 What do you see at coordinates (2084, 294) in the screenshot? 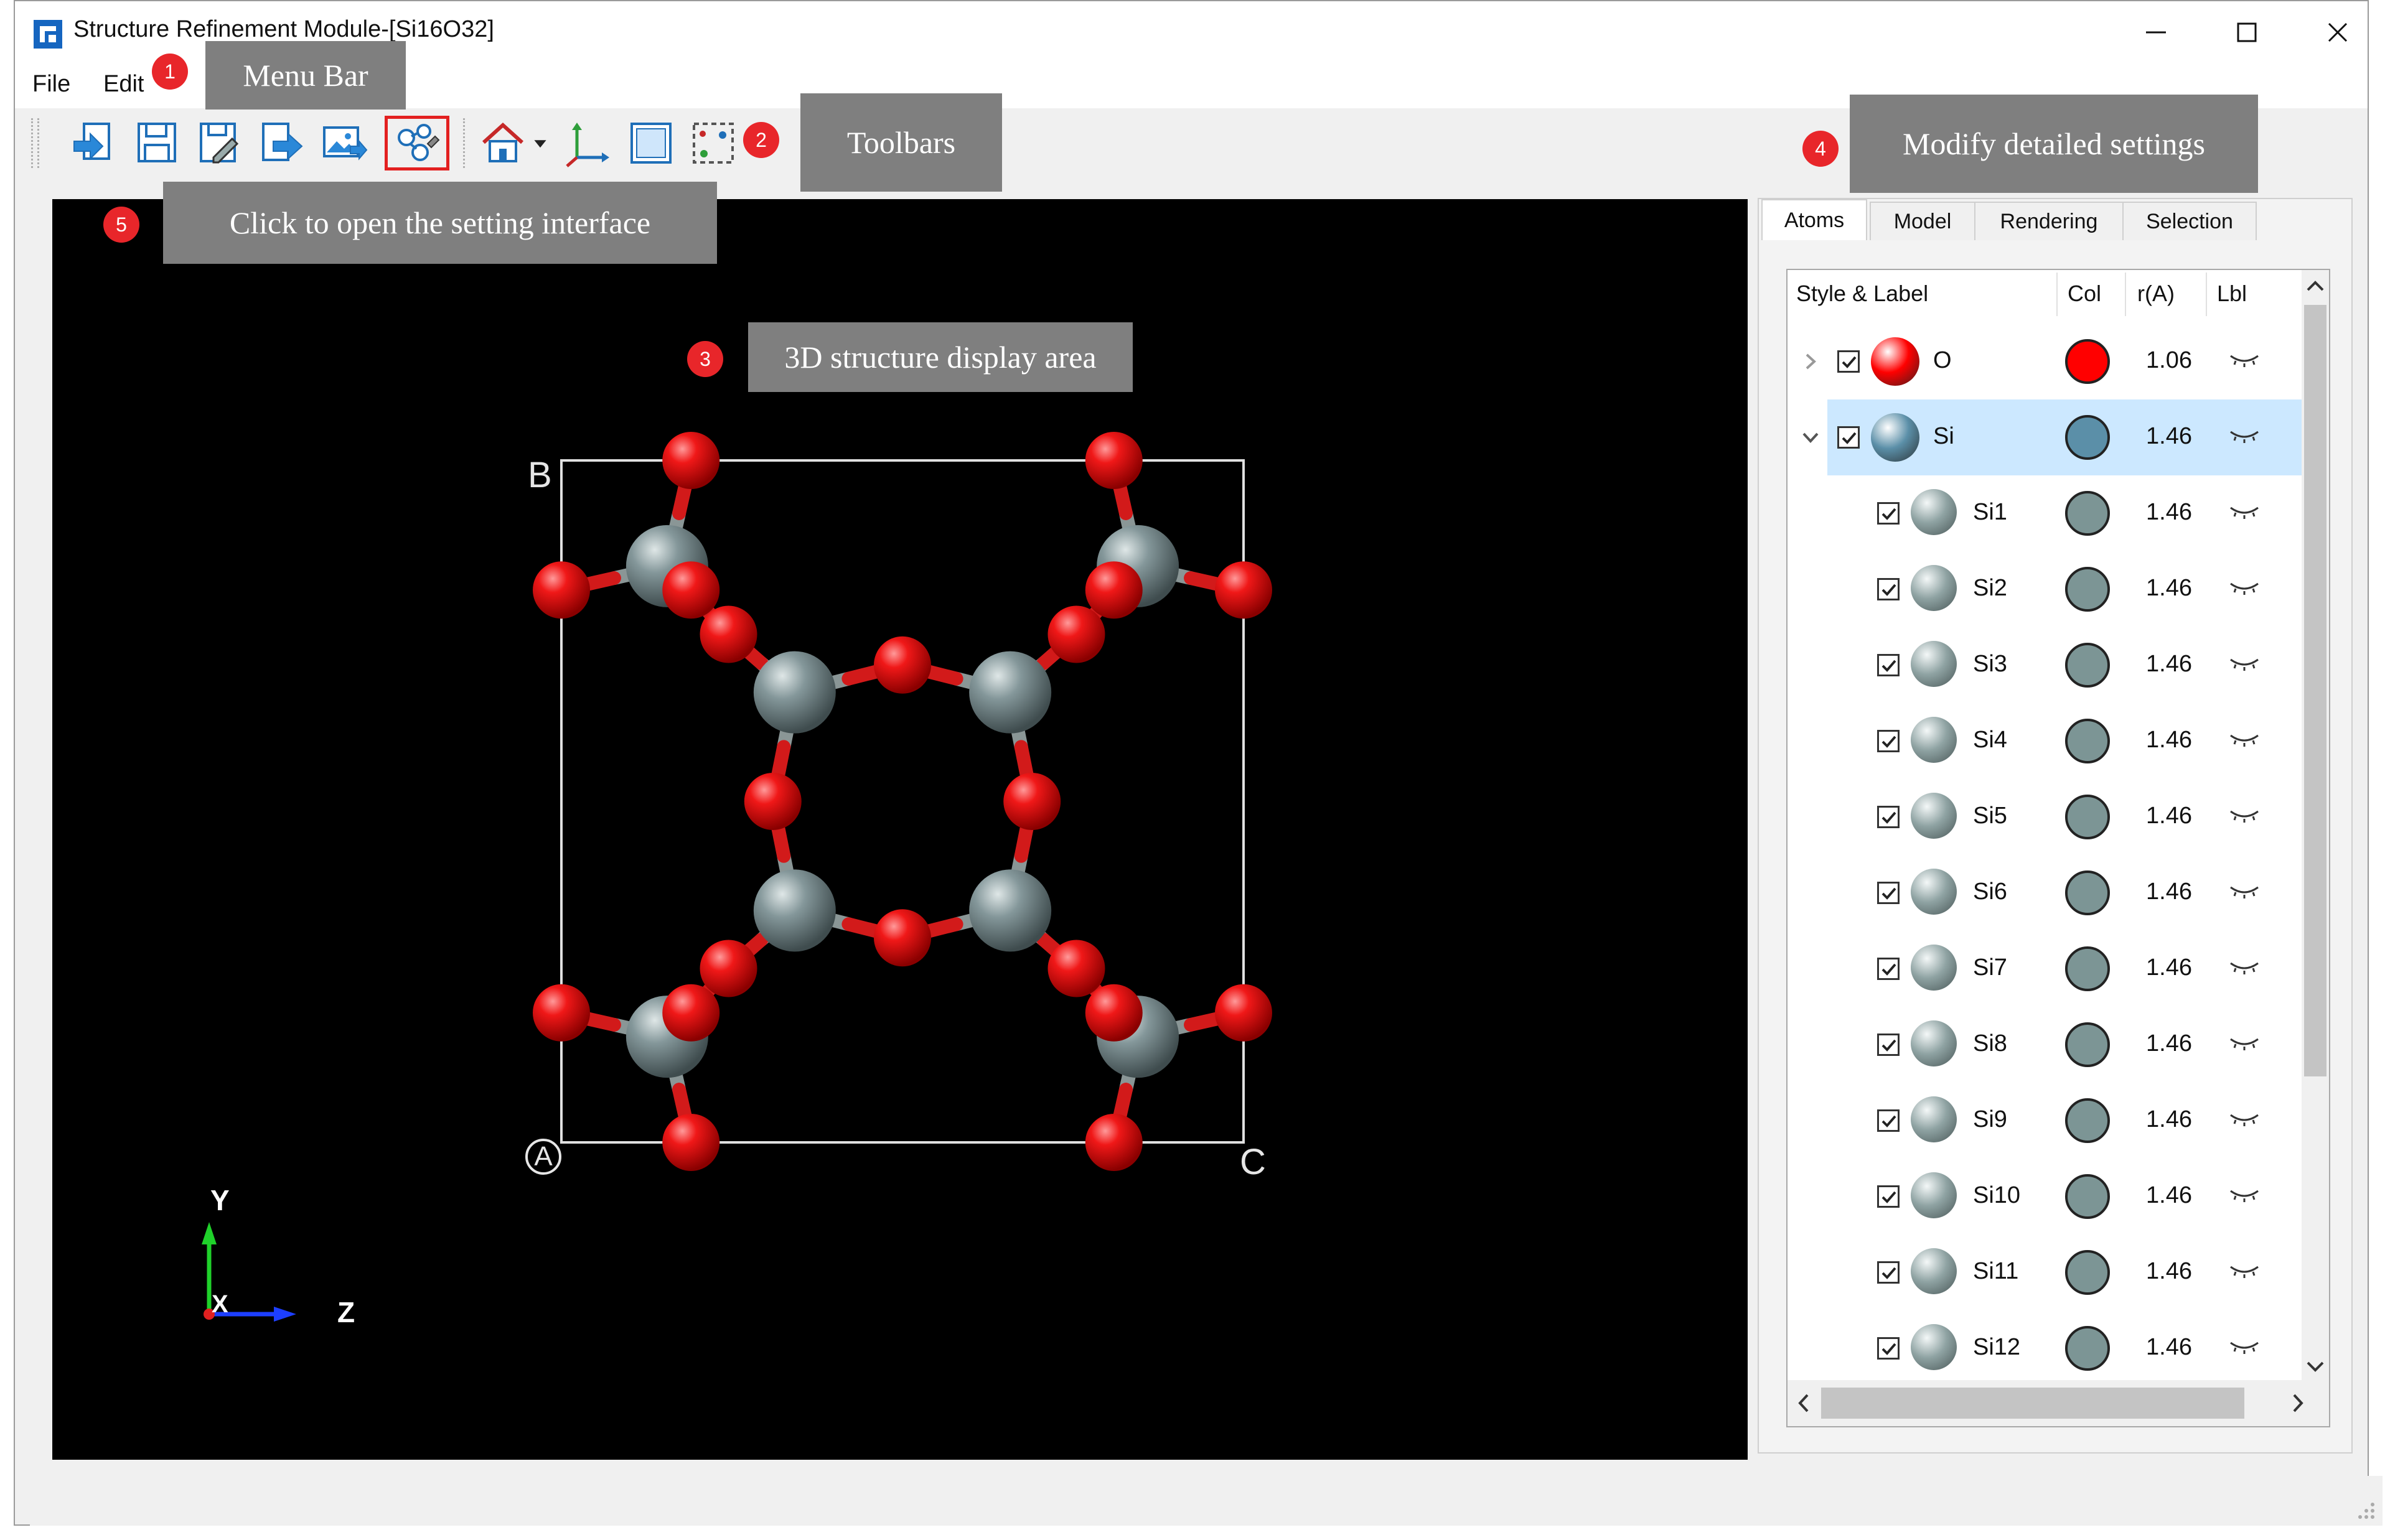
I see `column-header-col: Col` at bounding box center [2084, 294].